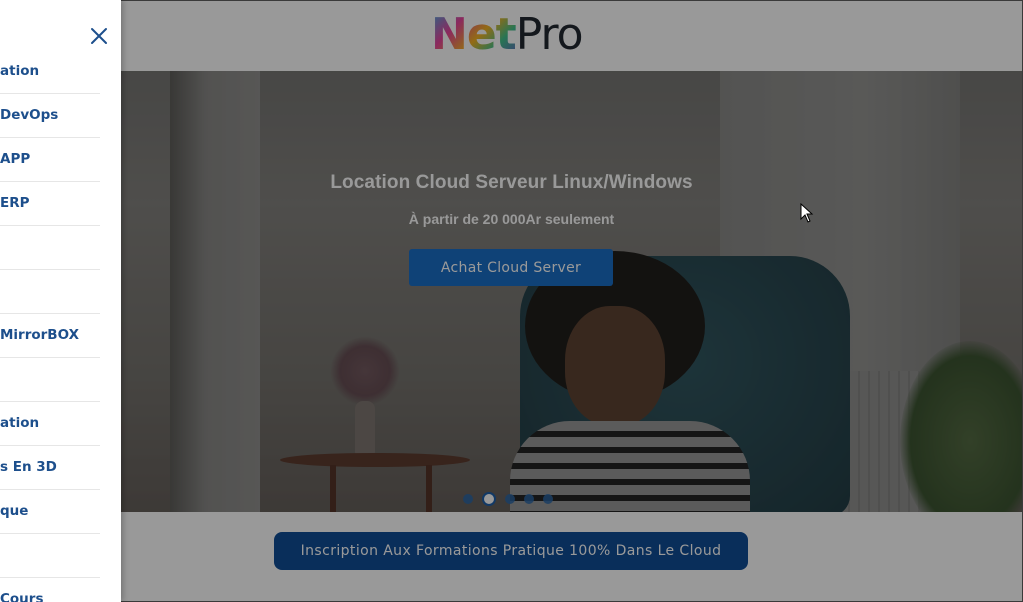  Describe the element at coordinates (14, 511) in the screenshot. I see `sidebar-item-label: que` at that location.